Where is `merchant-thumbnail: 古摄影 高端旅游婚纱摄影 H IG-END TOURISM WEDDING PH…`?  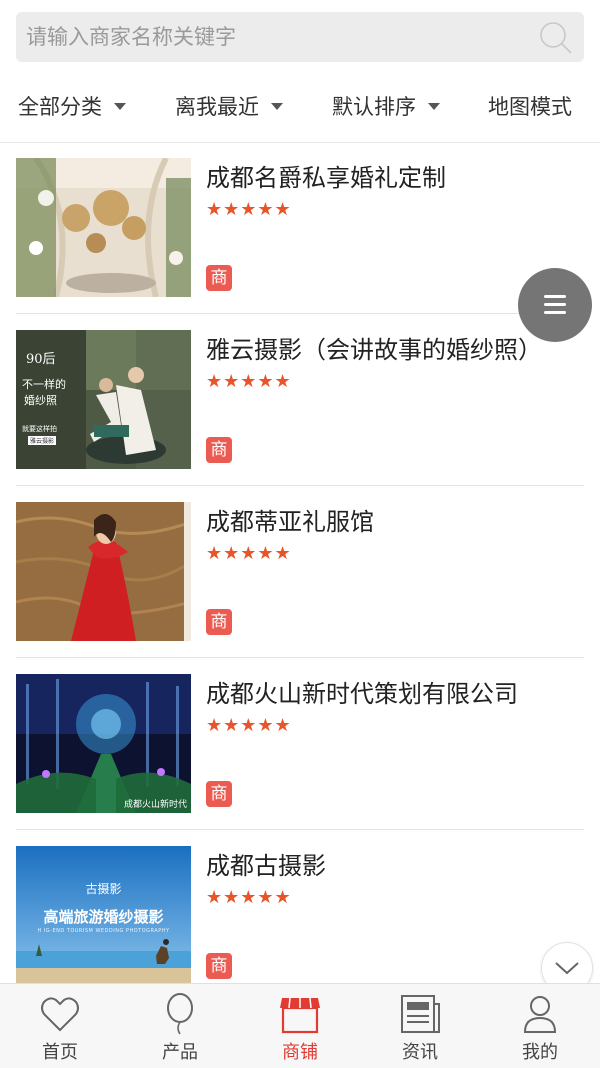
merchant-thumbnail: 古摄影 高端旅游婚纱摄影 H IG-END TOURISM WEDDING PH… is located at coordinates (103, 915).